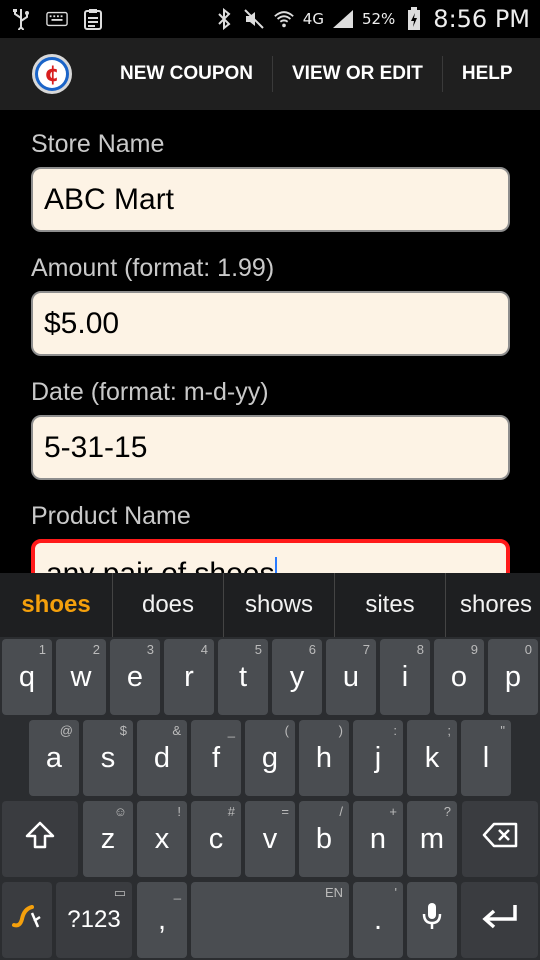 The image size is (540, 960). I want to click on app-logo-icon: ¢, so click(52, 74).